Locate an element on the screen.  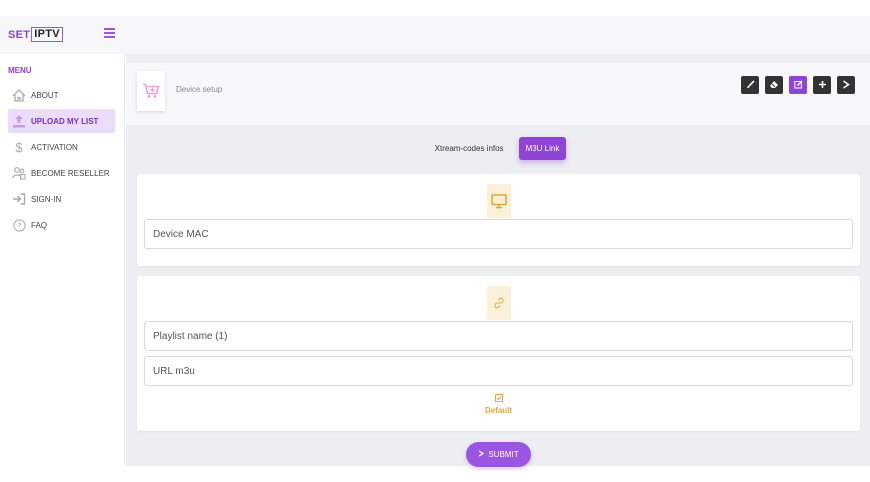
play-button is located at coordinates (846, 85).